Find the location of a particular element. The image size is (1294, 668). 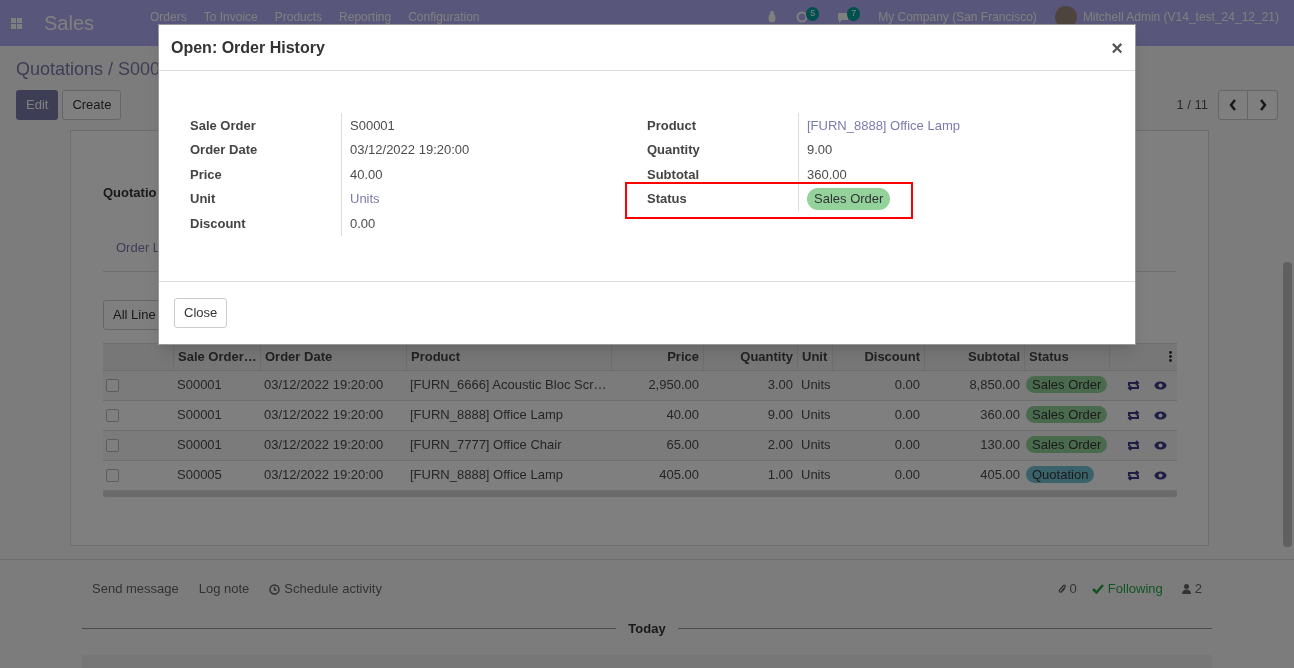

activity-icon is located at coordinates (802, 17).